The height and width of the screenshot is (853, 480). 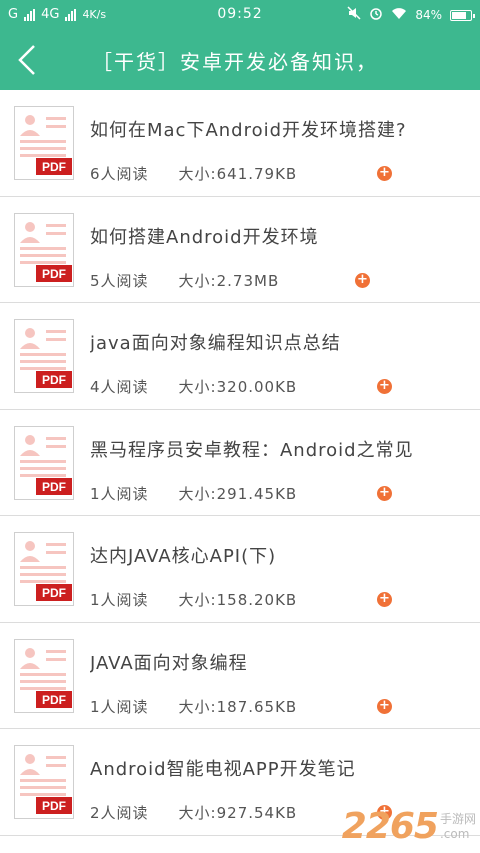 What do you see at coordinates (183, 556) in the screenshot?
I see `item-title: 达内JAVA核心API(下)` at bounding box center [183, 556].